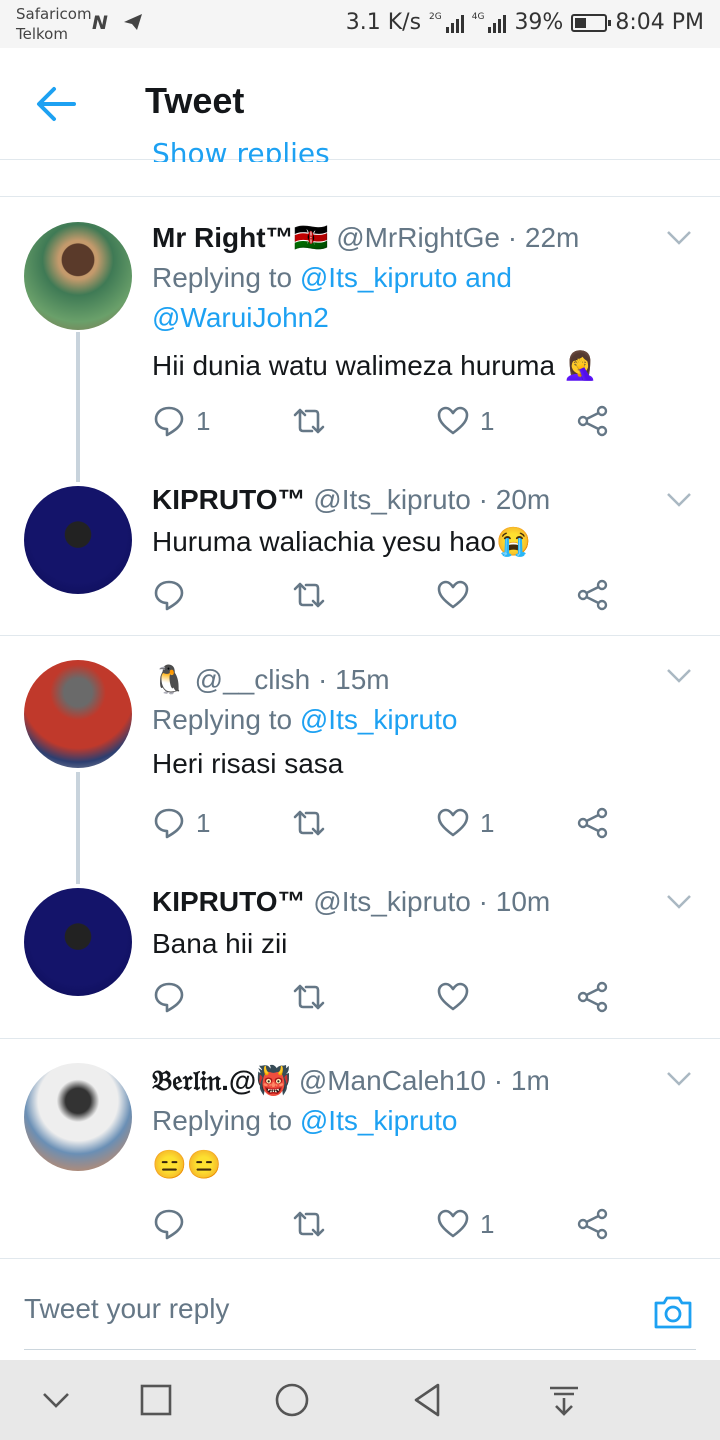 The width and height of the screenshot is (720, 1440). Describe the element at coordinates (659, 22) in the screenshot. I see `clock: 8:04 PM` at that location.